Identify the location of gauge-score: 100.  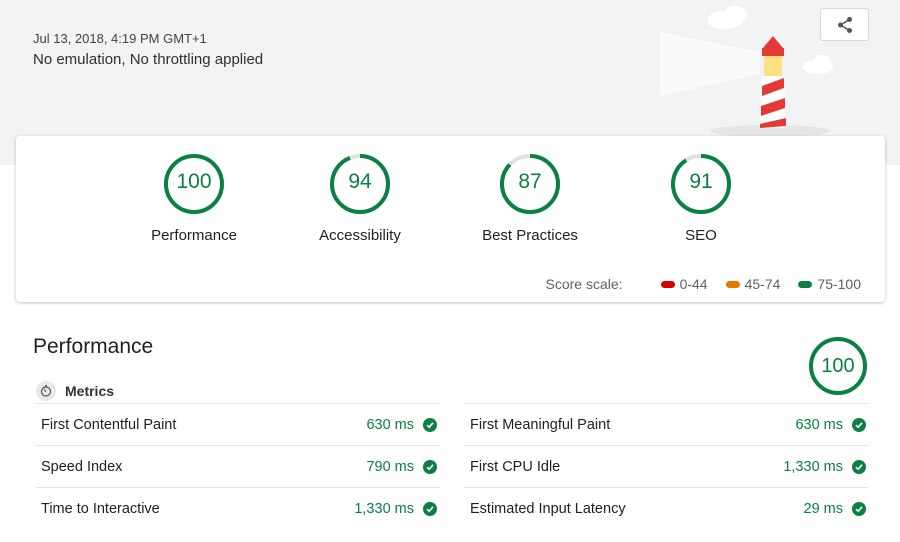
(194, 181).